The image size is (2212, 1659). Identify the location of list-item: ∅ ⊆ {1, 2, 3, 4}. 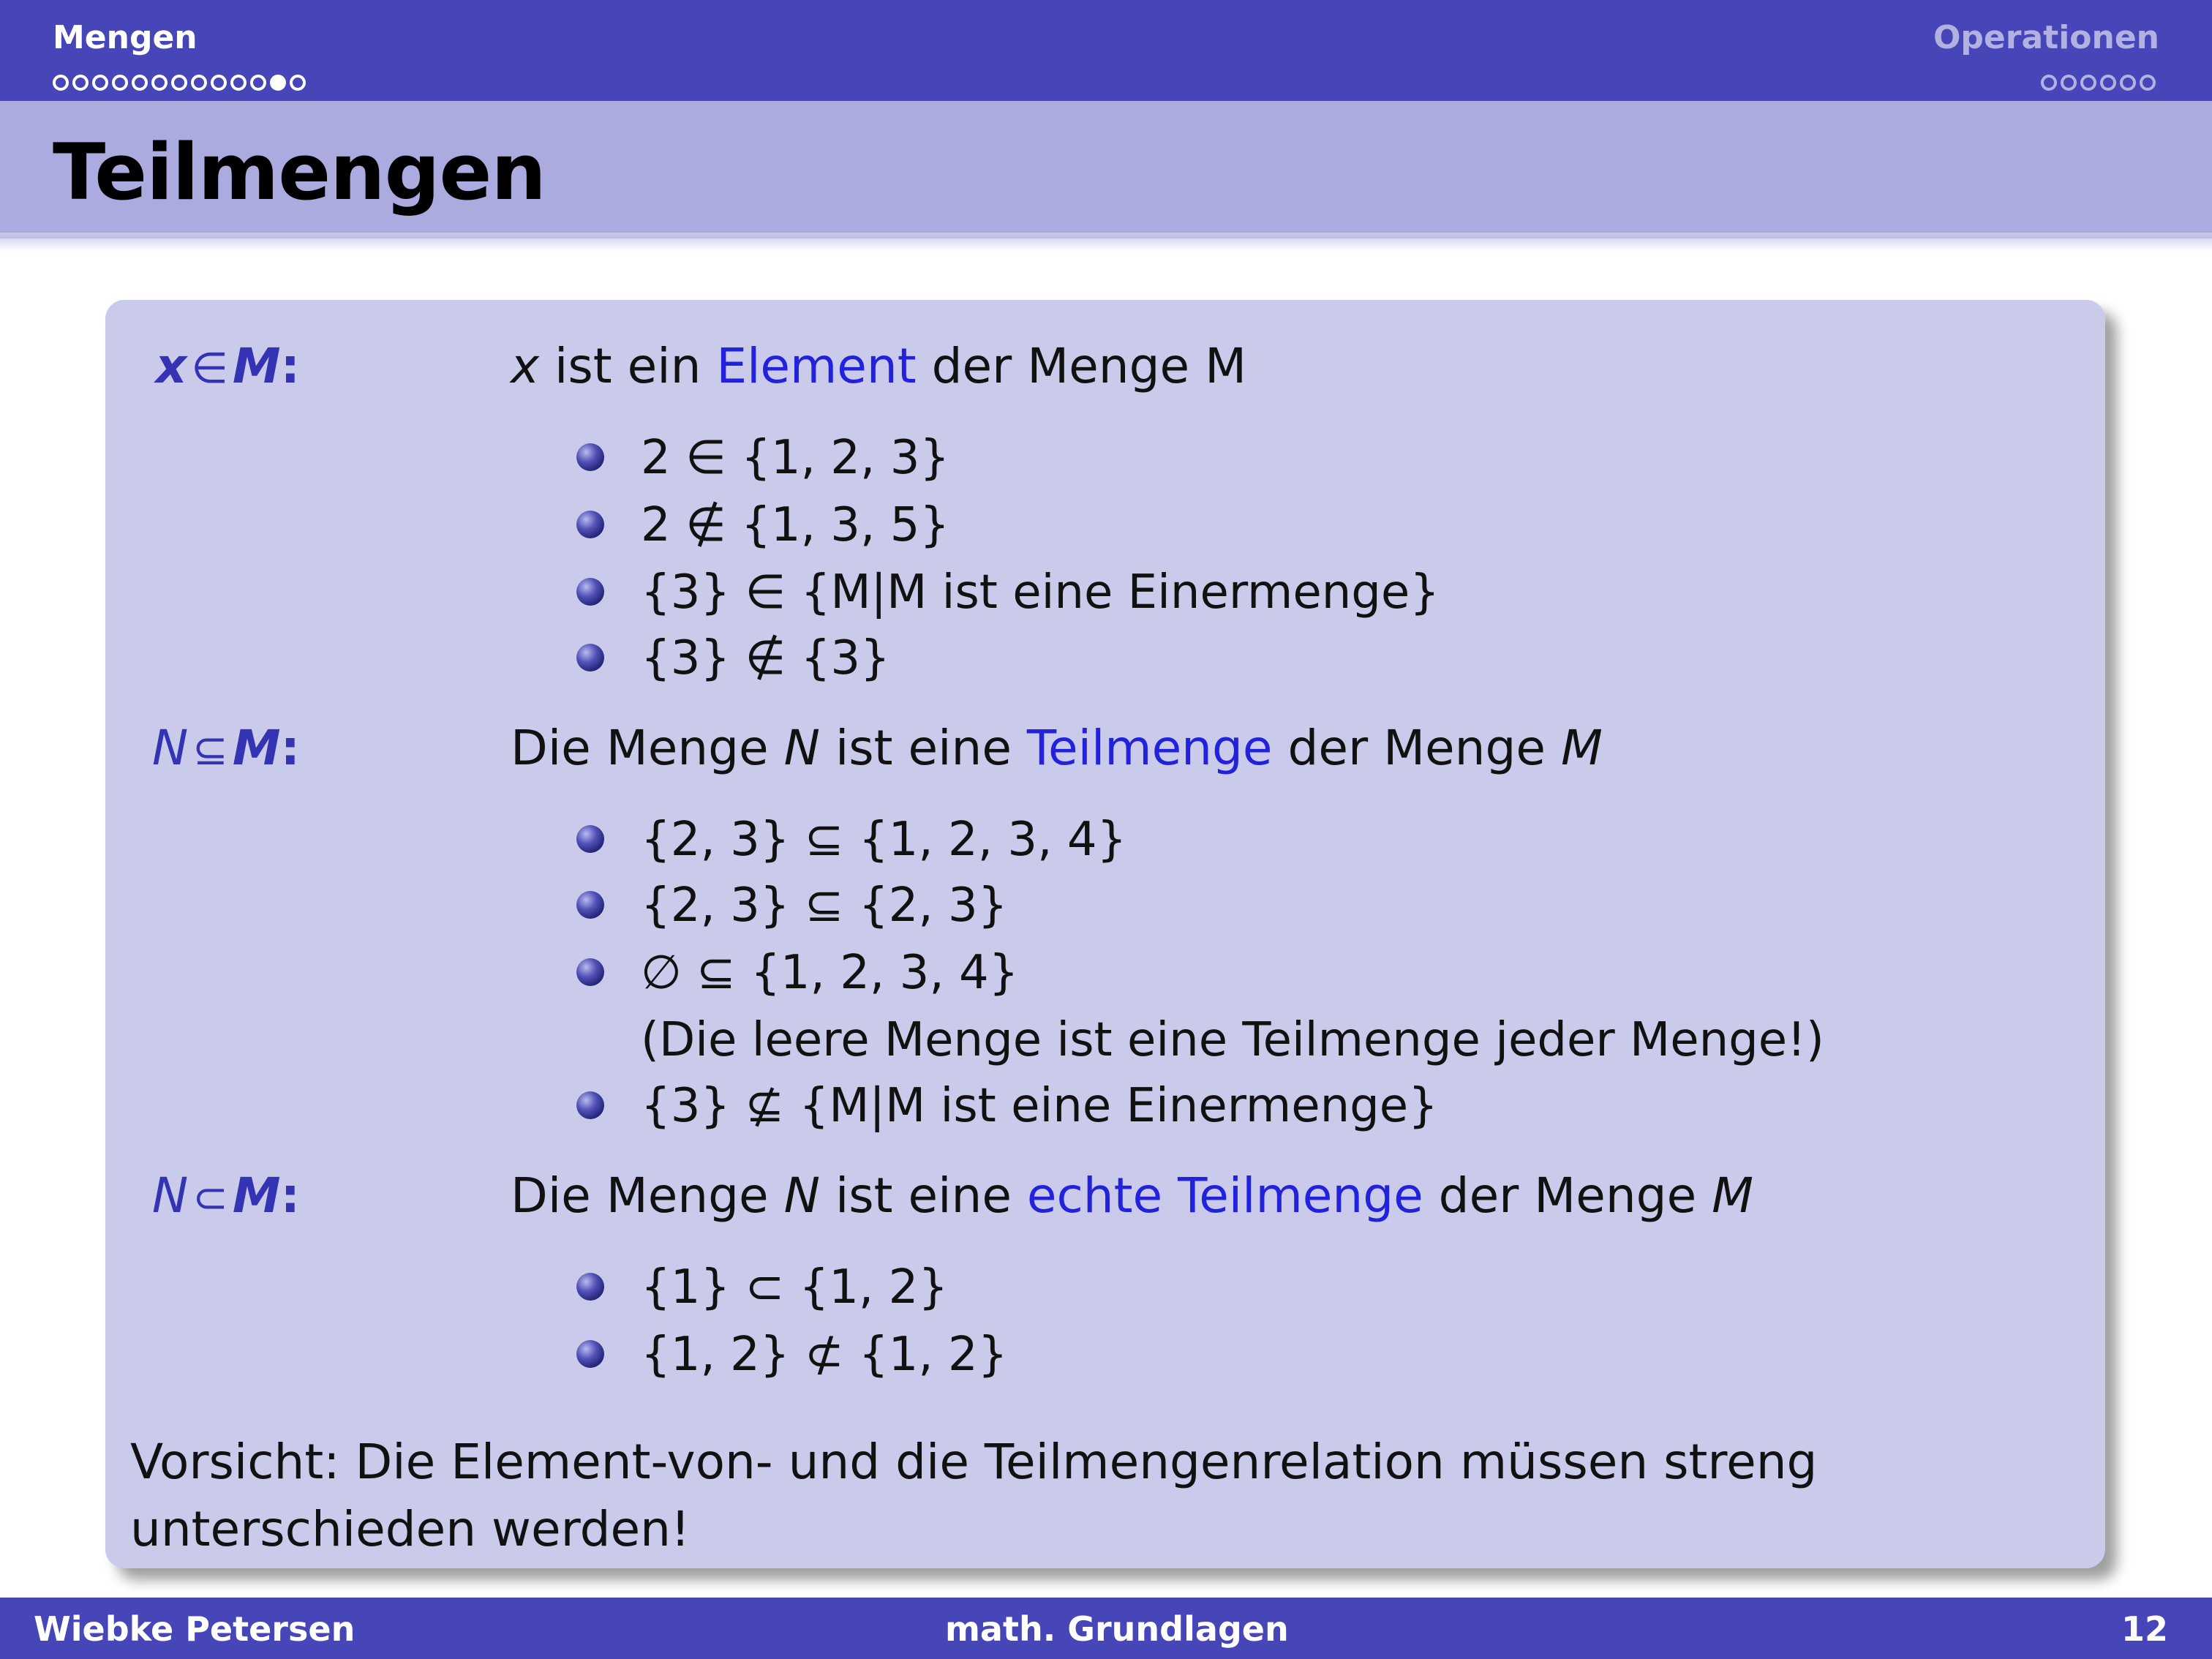
(830, 973).